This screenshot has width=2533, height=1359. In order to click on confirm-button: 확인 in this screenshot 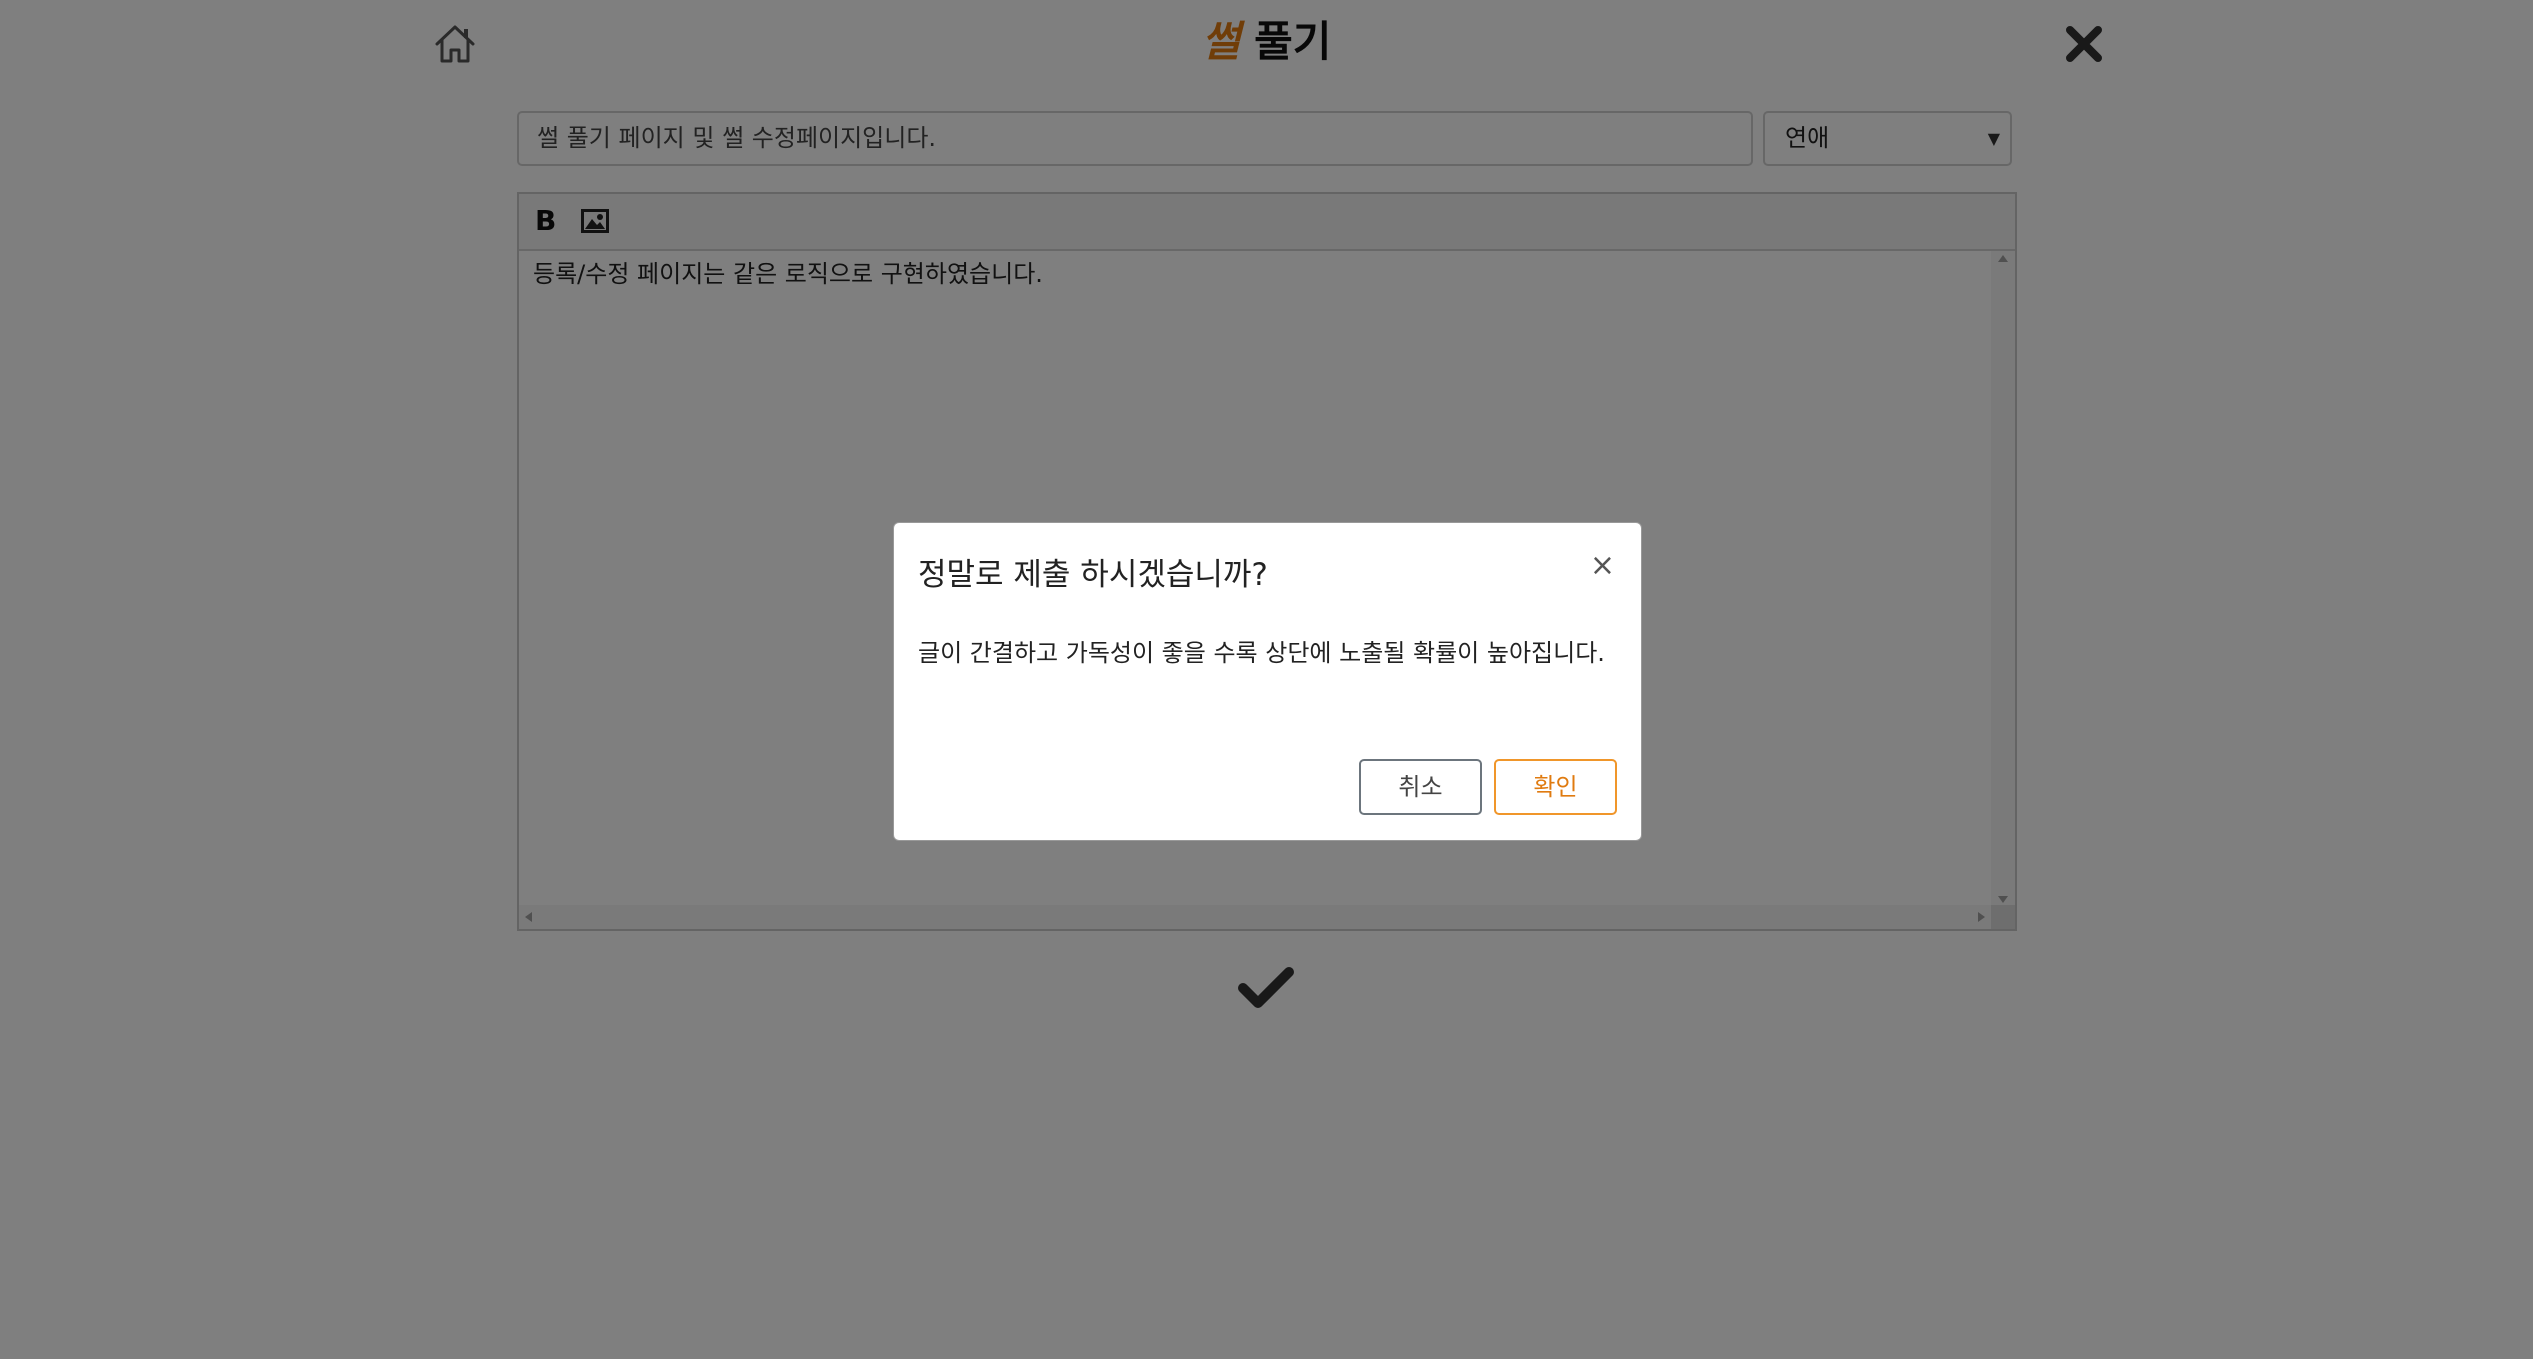, I will do `click(1555, 787)`.